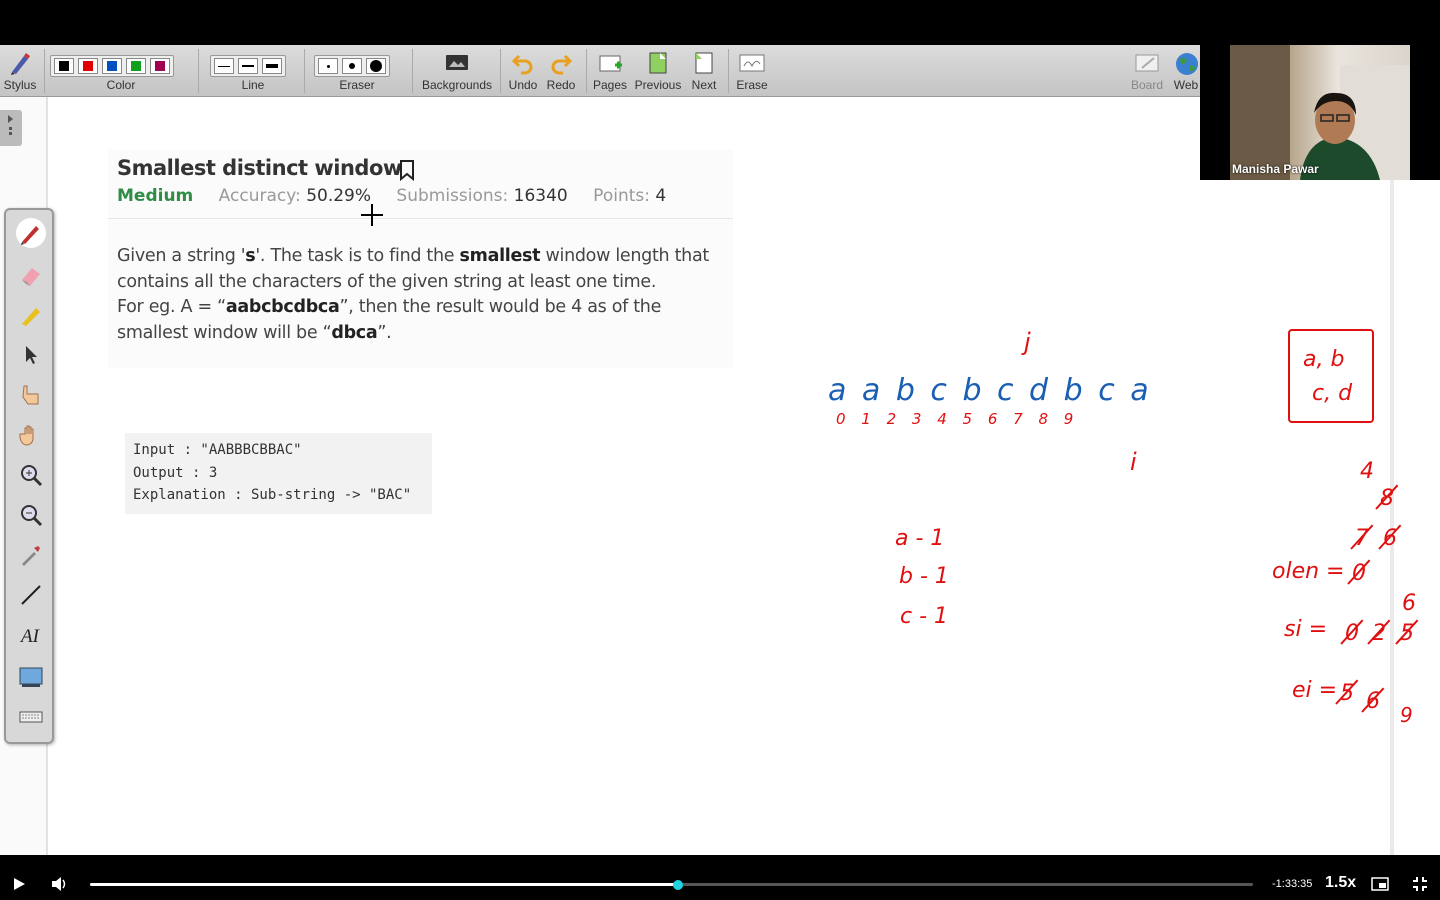  I want to click on color-label: Color, so click(121, 85).